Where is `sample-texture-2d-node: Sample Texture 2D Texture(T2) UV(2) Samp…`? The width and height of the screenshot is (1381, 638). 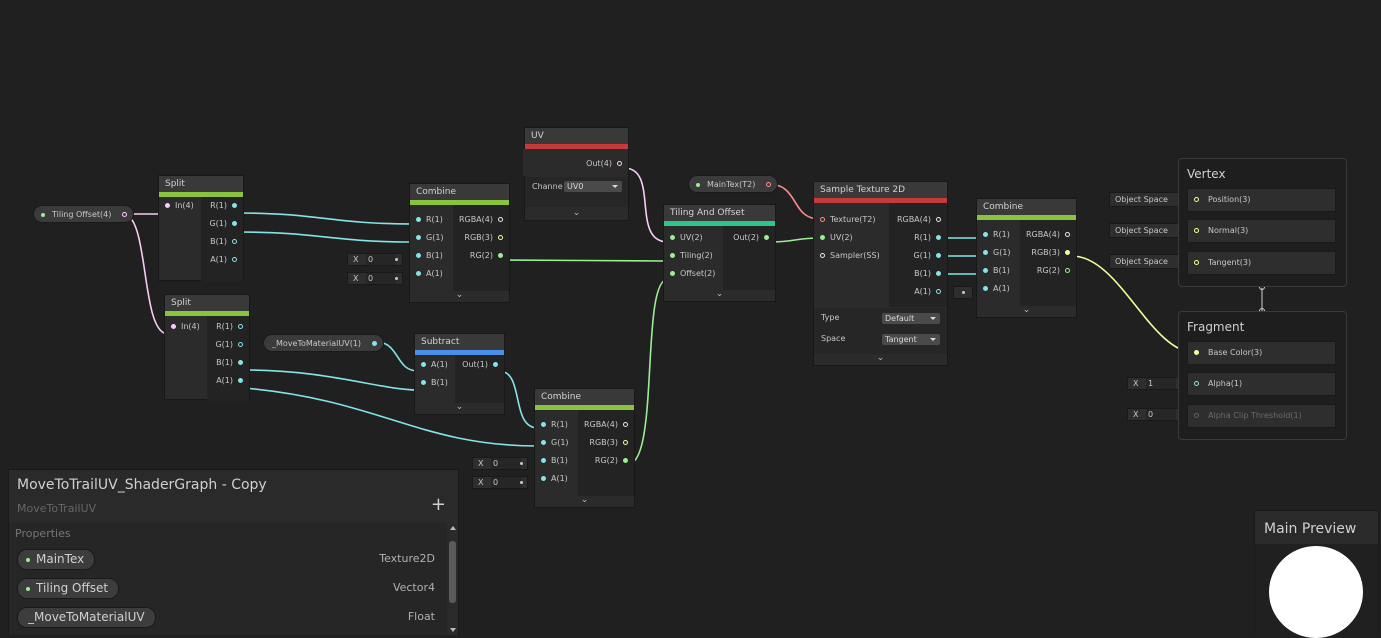 sample-texture-2d-node: Sample Texture 2D Texture(T2) UV(2) Samp… is located at coordinates (880, 273).